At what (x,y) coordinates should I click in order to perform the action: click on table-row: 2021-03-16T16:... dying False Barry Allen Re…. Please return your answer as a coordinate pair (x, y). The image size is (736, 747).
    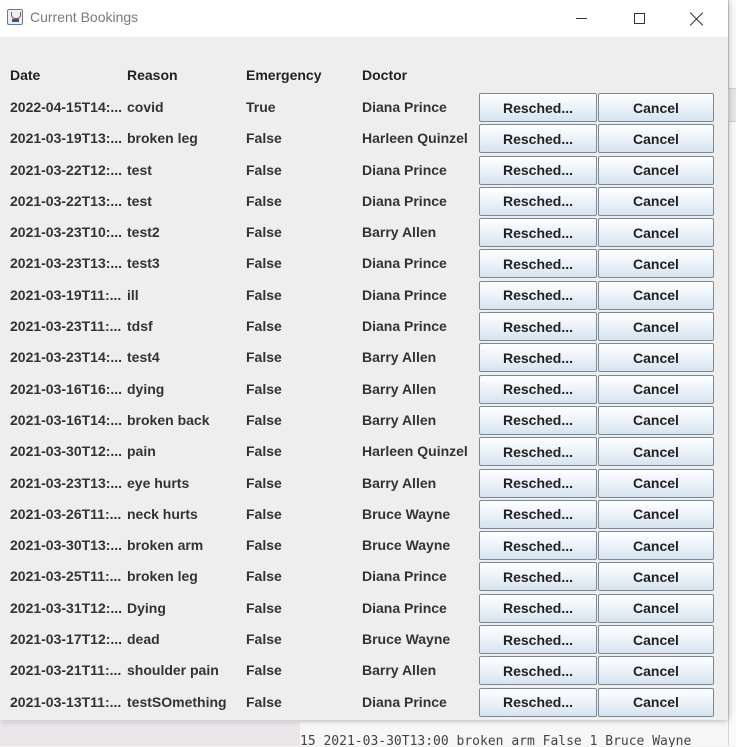
    Looking at the image, I should click on (364, 389).